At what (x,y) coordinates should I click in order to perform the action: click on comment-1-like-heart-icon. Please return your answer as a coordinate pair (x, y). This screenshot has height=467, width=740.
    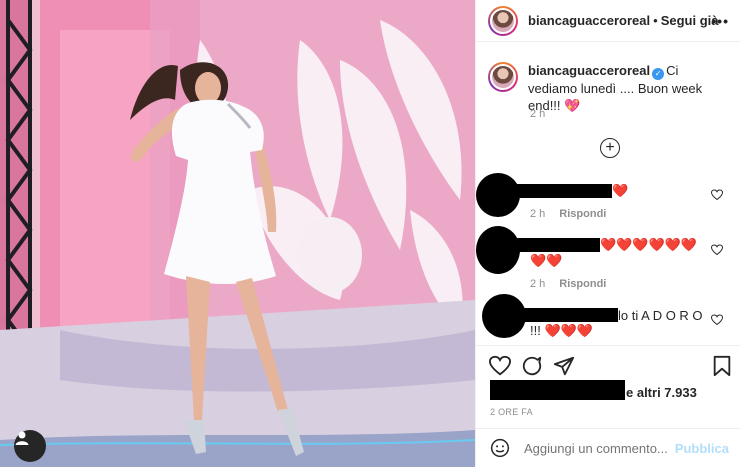
    Looking at the image, I should click on (717, 195).